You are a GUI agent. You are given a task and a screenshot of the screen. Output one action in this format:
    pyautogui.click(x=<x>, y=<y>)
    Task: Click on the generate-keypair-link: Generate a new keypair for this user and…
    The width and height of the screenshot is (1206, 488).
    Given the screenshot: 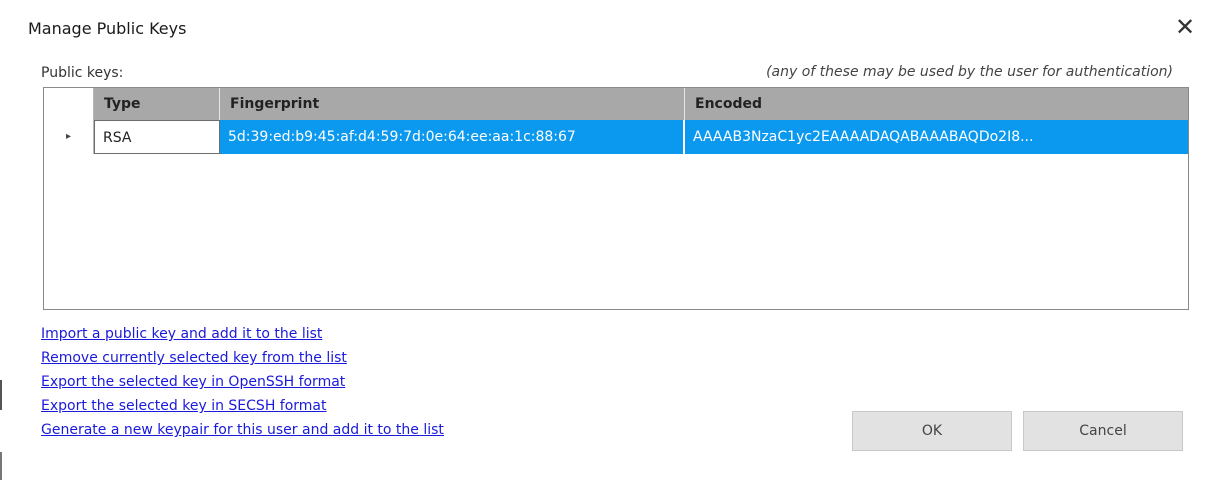 What is the action you would take?
    pyautogui.click(x=242, y=430)
    